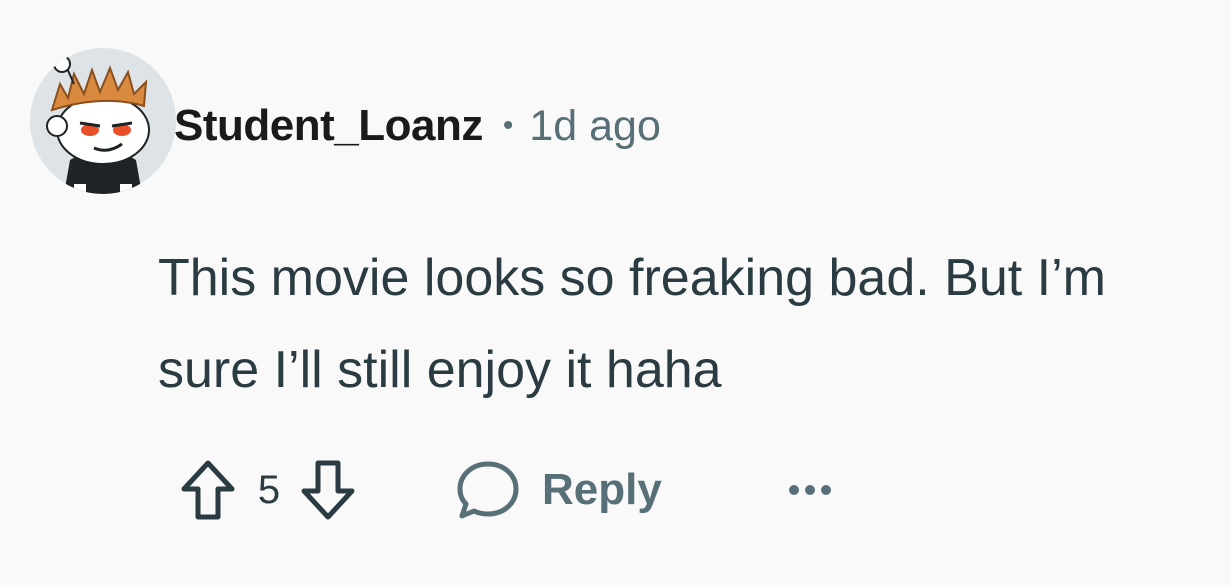 This screenshot has width=1231, height=587. What do you see at coordinates (488, 490) in the screenshot?
I see `speech-bubble-icon` at bounding box center [488, 490].